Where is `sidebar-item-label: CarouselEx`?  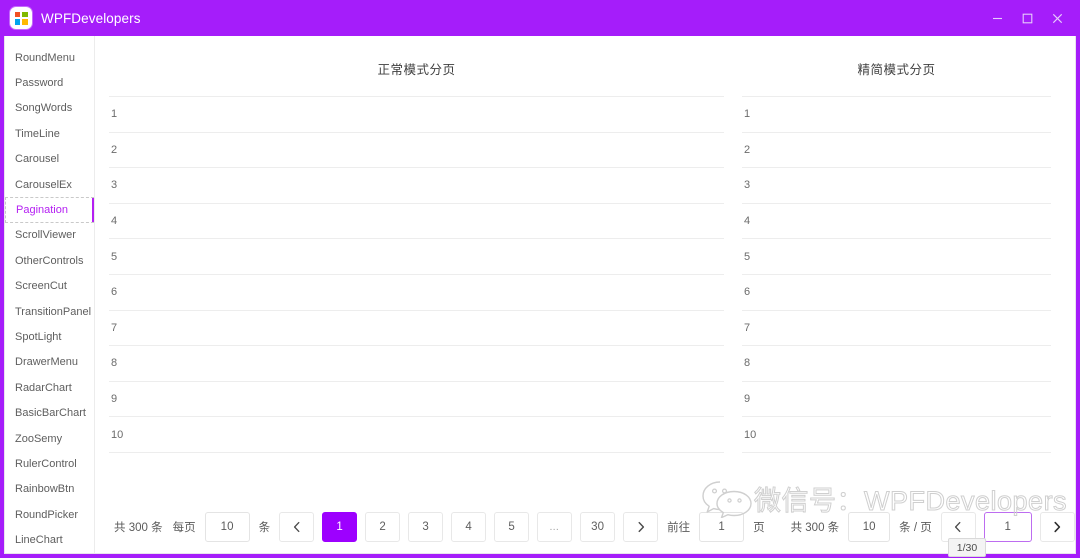 sidebar-item-label: CarouselEx is located at coordinates (43, 184).